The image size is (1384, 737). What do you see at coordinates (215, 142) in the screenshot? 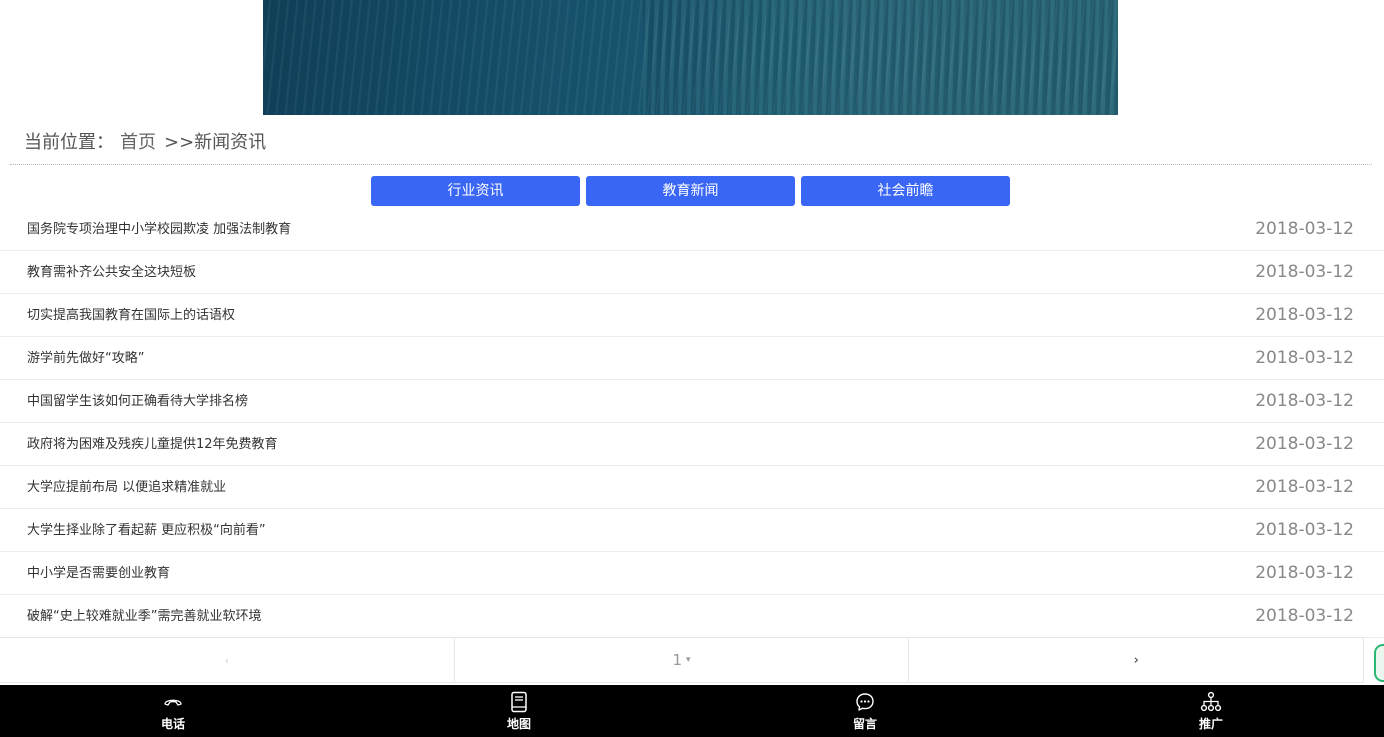
I see `breadcrumb-current: >>新闻资讯` at bounding box center [215, 142].